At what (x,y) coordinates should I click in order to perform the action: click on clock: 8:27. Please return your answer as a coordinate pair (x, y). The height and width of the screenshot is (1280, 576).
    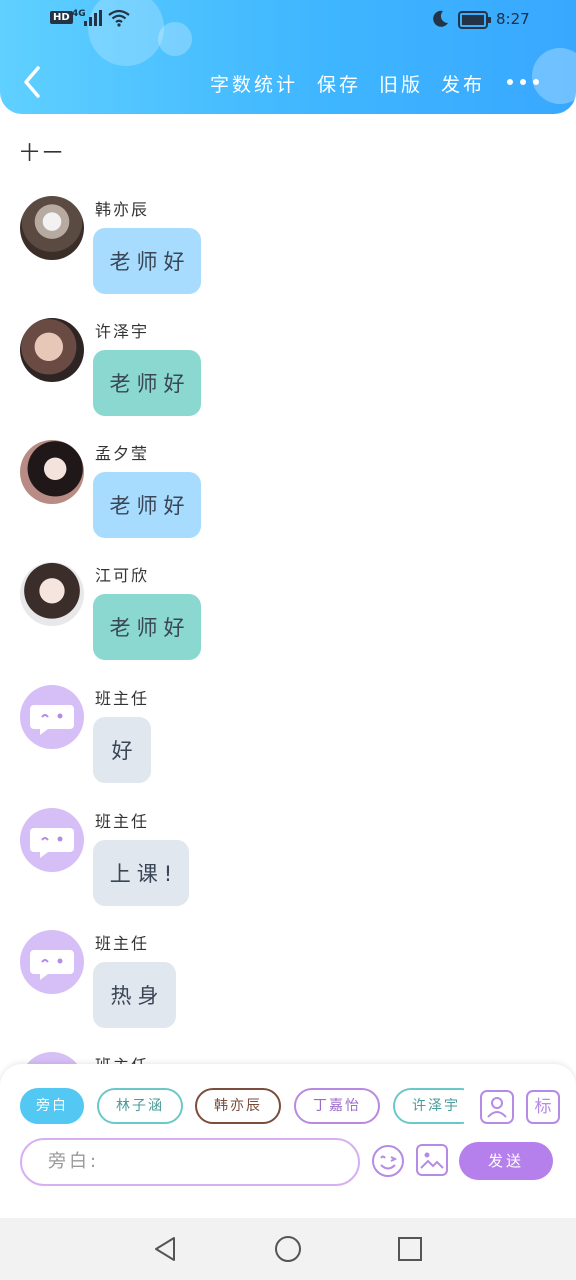
    Looking at the image, I should click on (513, 19).